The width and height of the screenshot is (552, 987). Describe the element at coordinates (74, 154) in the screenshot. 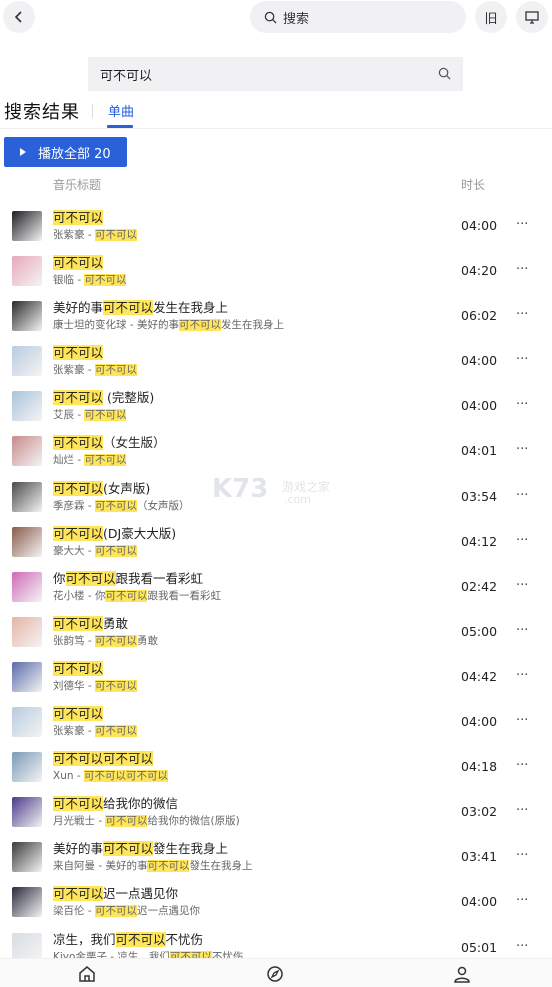

I see `play-all-label: 播放全部 20` at that location.